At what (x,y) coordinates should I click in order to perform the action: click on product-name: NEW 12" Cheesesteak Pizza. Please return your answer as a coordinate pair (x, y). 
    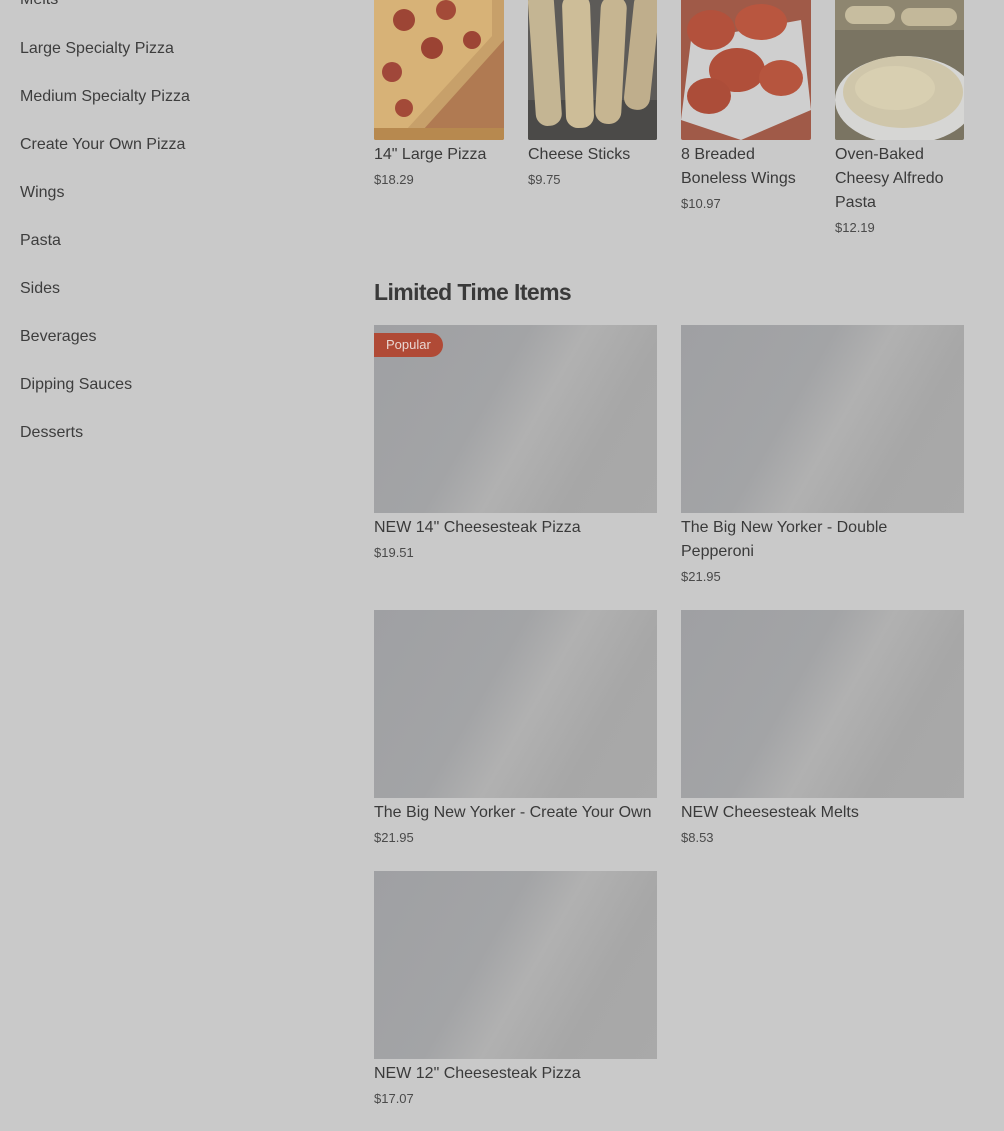
    Looking at the image, I should click on (515, 1074).